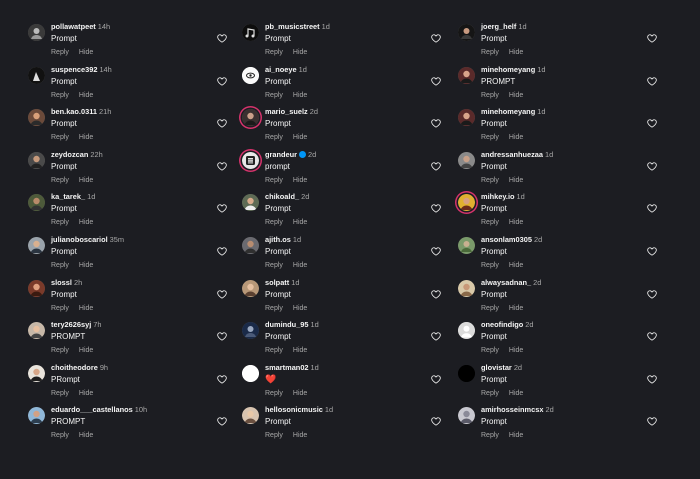 The width and height of the screenshot is (700, 479). What do you see at coordinates (61, 282) in the screenshot?
I see `username-link: slossl` at bounding box center [61, 282].